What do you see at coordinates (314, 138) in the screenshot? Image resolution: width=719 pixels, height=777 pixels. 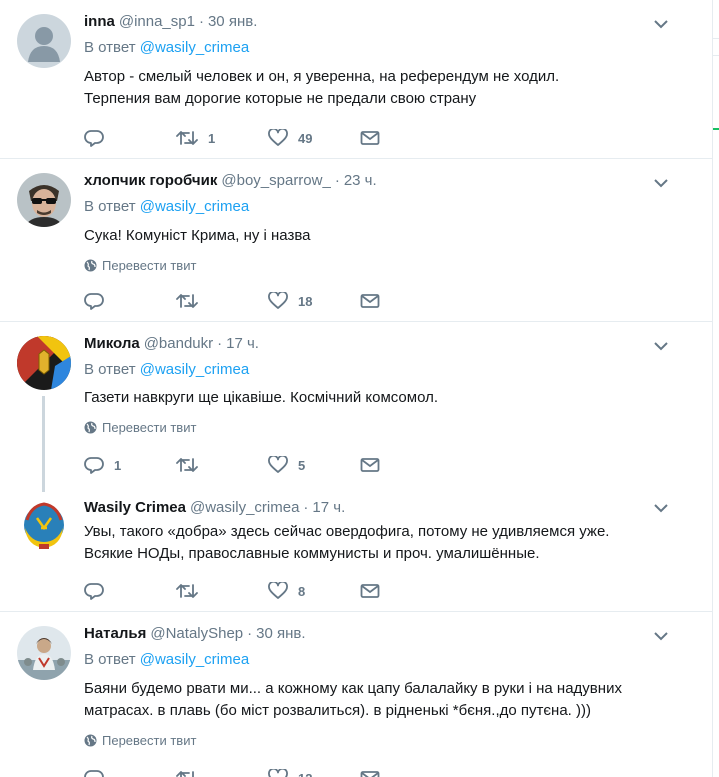 I see `like-button: 49` at bounding box center [314, 138].